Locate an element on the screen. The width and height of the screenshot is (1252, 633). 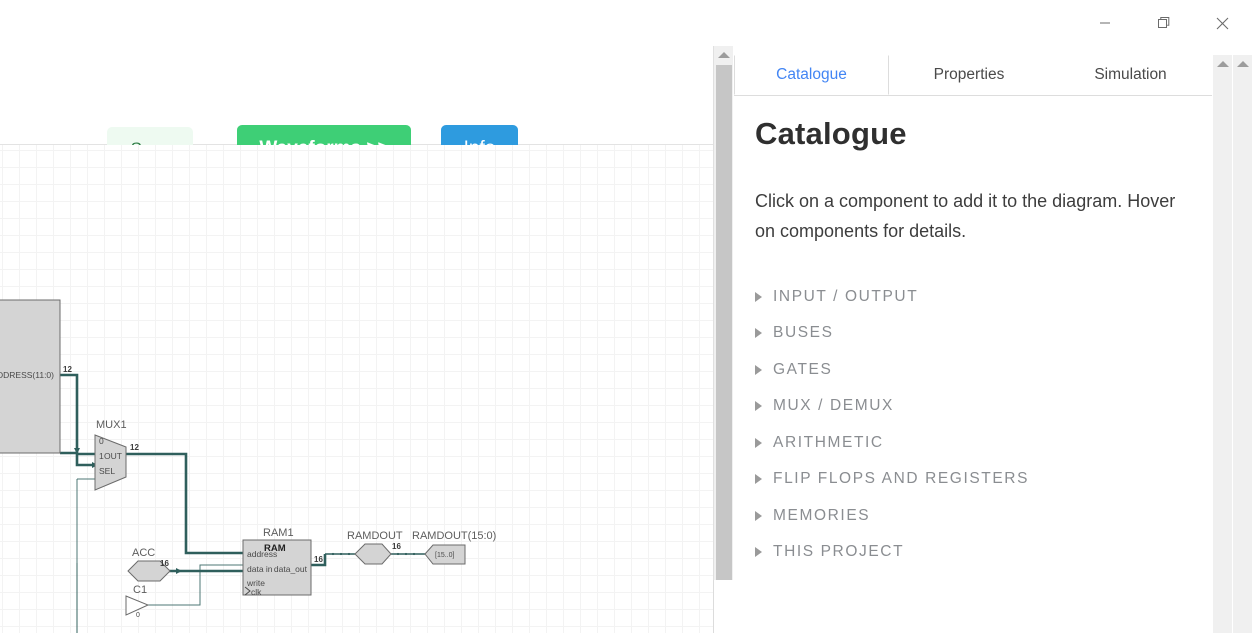
category-label: BUSES is located at coordinates (803, 333).